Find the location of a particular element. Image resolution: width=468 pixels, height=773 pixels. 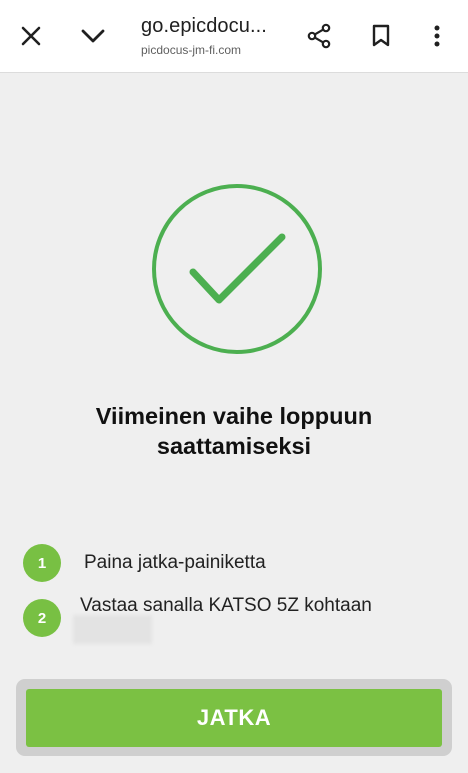

more-vert-icon is located at coordinates (437, 36).